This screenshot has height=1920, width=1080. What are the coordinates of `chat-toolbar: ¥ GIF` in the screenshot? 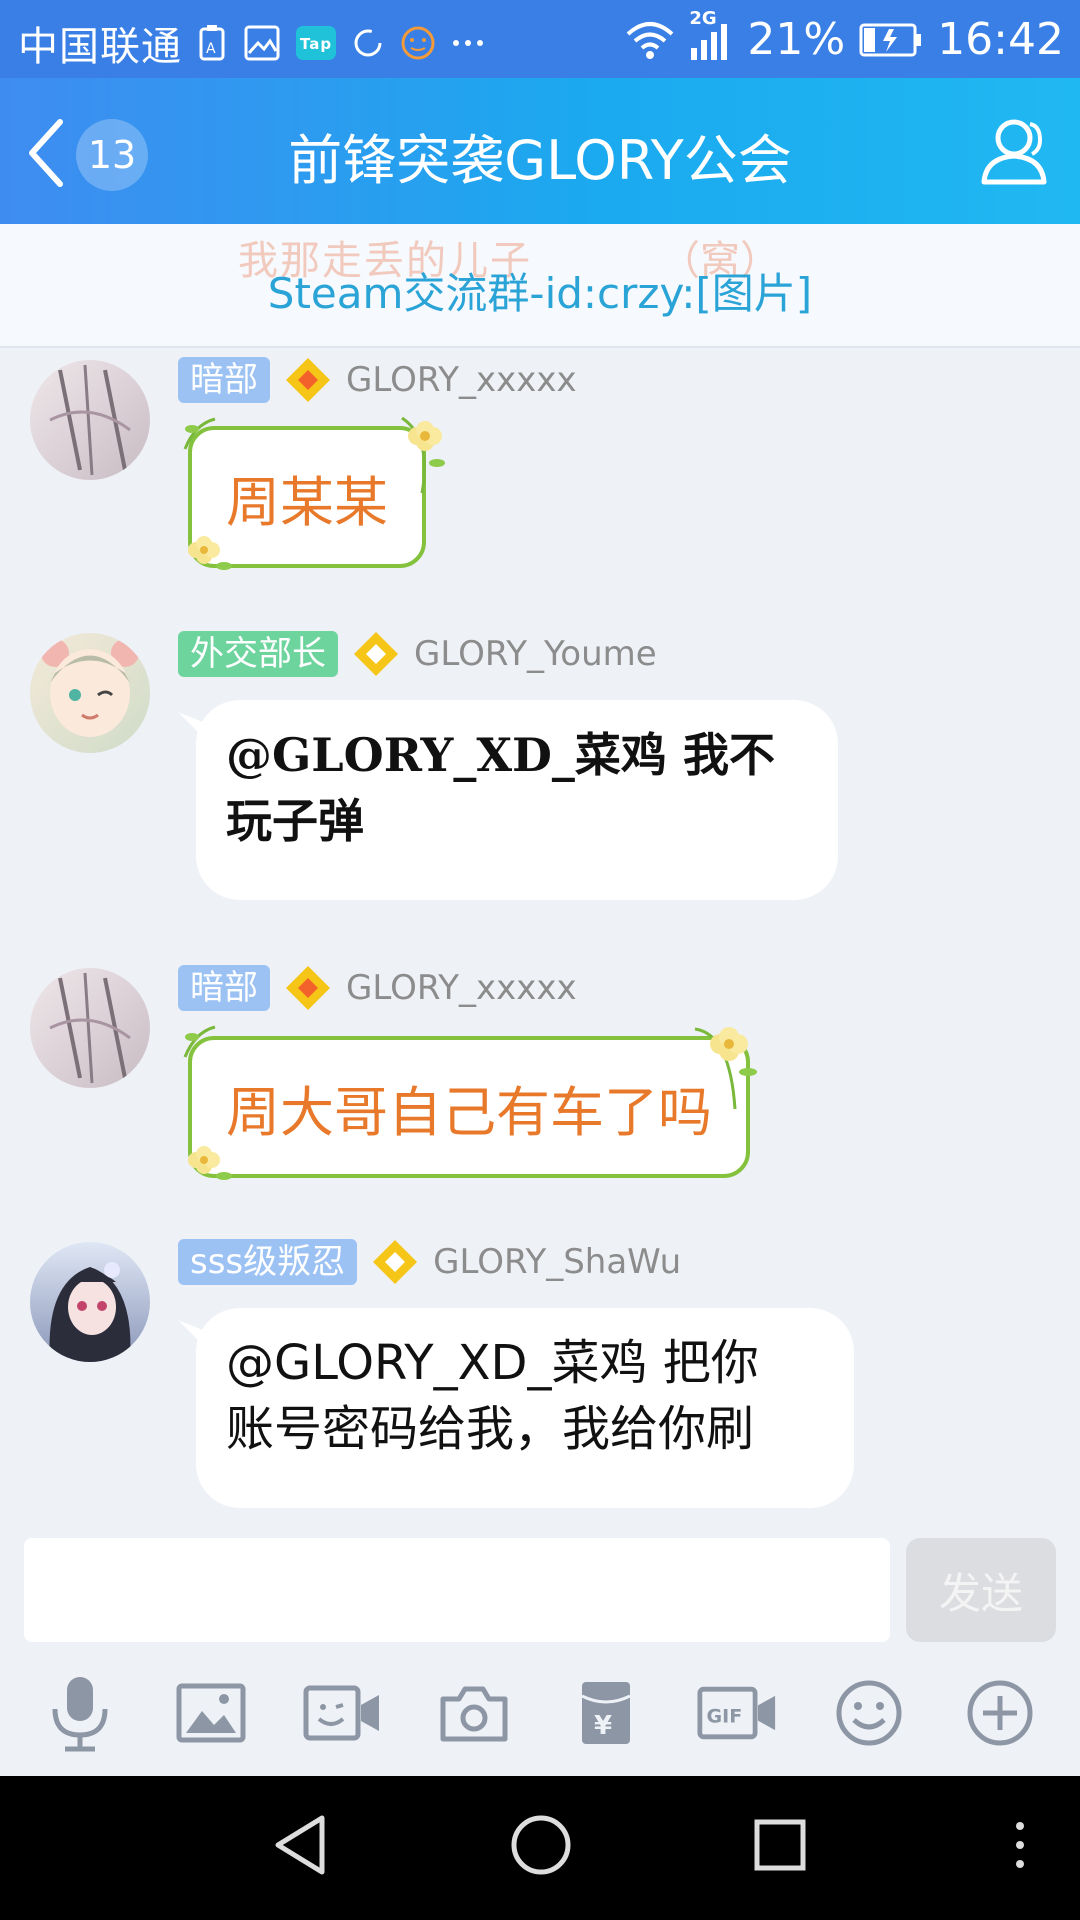 It's located at (540, 1713).